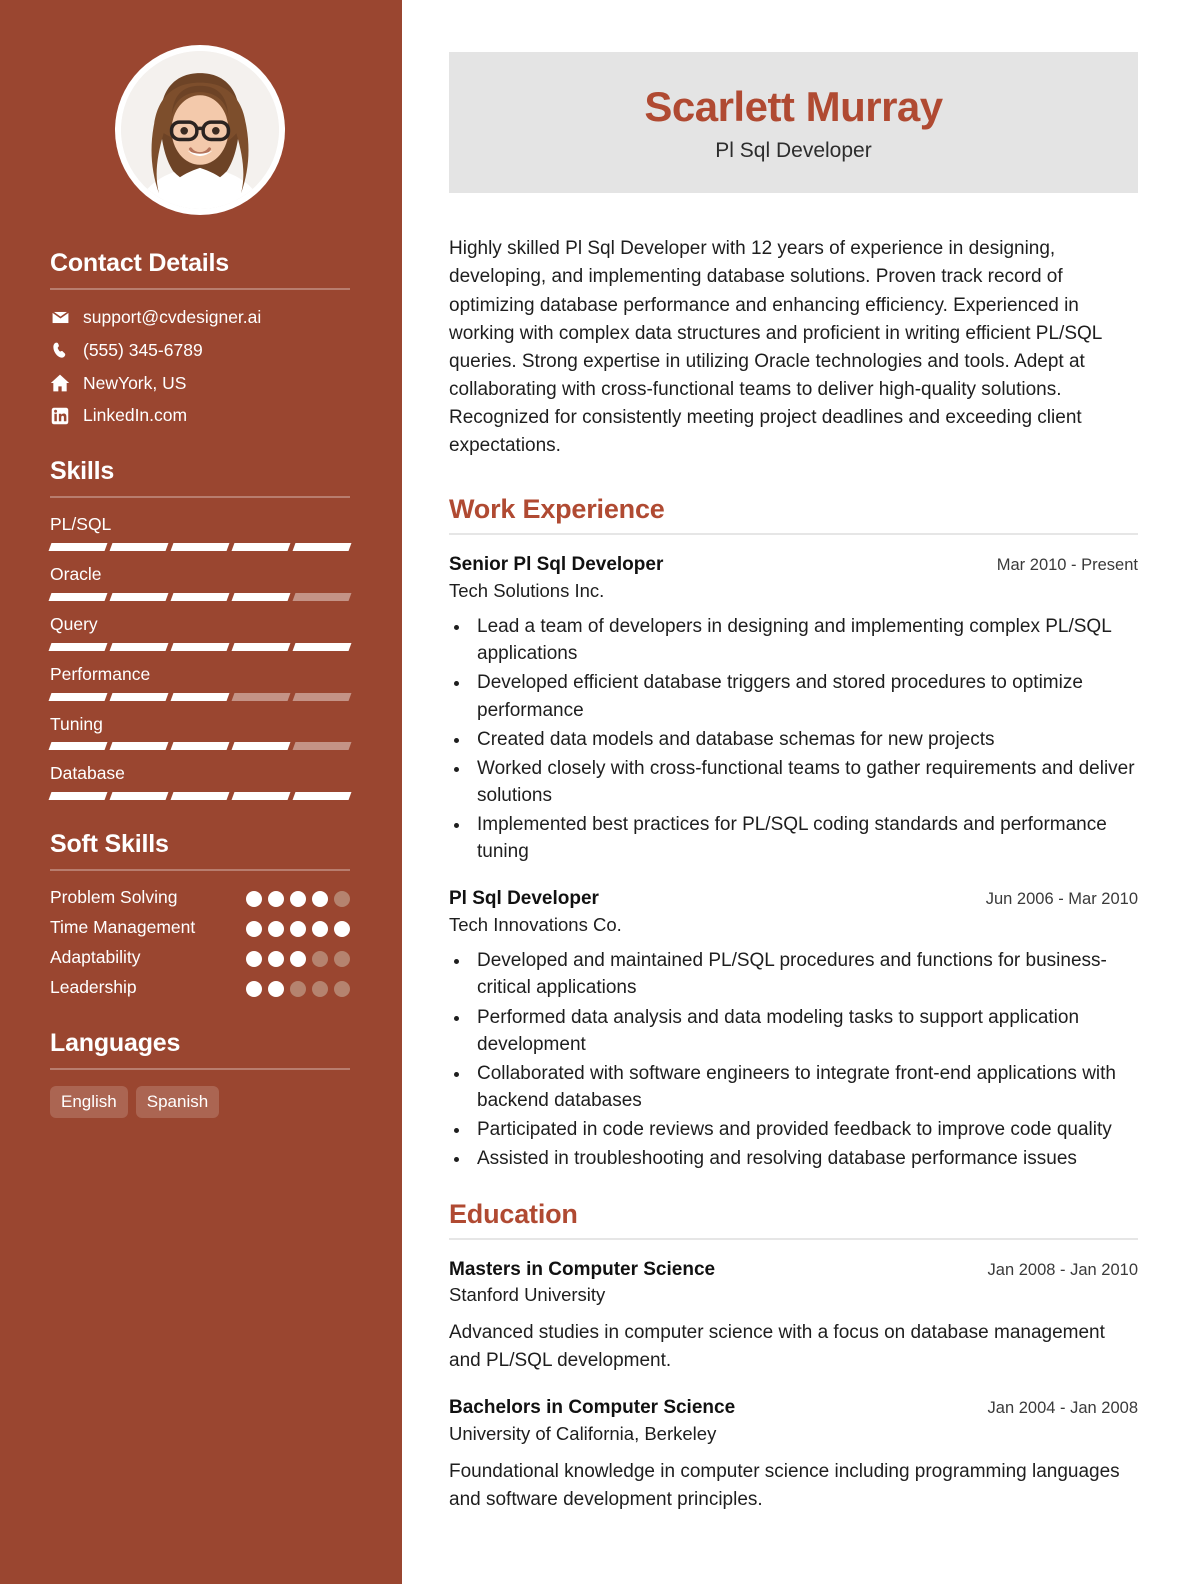 Image resolution: width=1200 pixels, height=1584 pixels. What do you see at coordinates (95, 957) in the screenshot?
I see `soft-skill-label: Adaptability` at bounding box center [95, 957].